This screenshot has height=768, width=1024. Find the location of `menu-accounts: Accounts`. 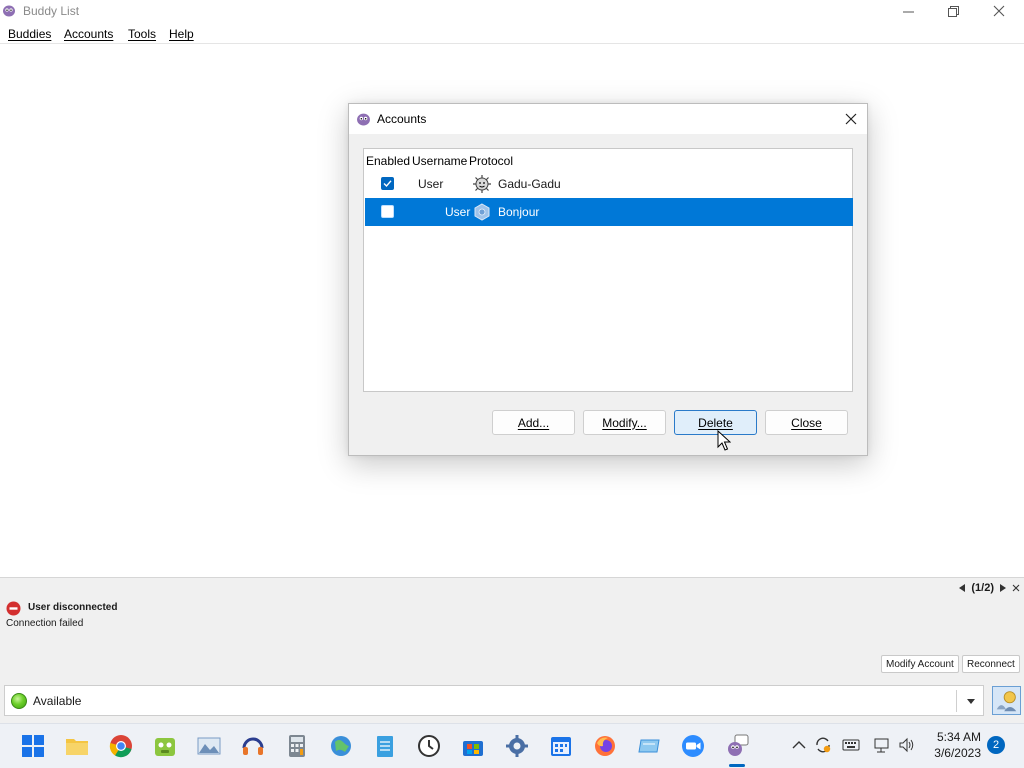

menu-accounts: Accounts is located at coordinates (88, 34).